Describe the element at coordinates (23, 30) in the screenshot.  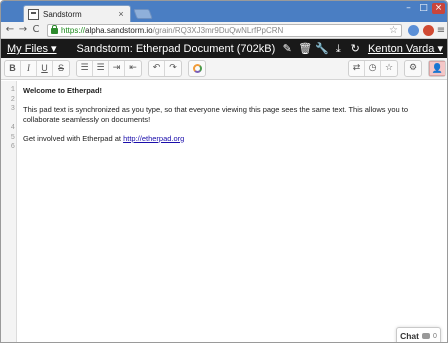
I see `forward-arrow-icon: →` at that location.